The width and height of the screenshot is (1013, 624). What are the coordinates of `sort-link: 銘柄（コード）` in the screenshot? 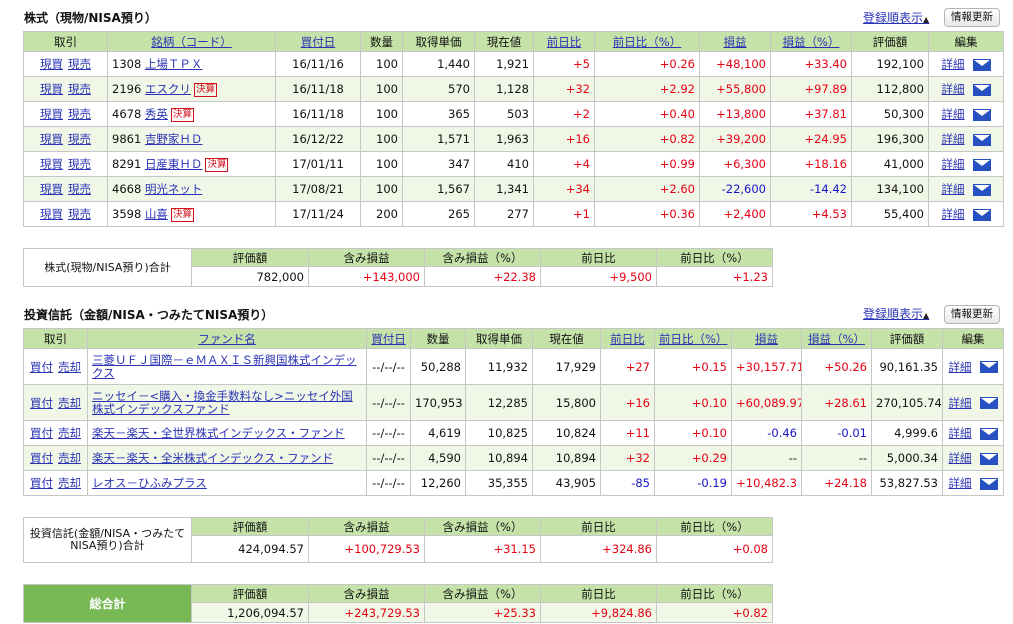 It's located at (191, 42).